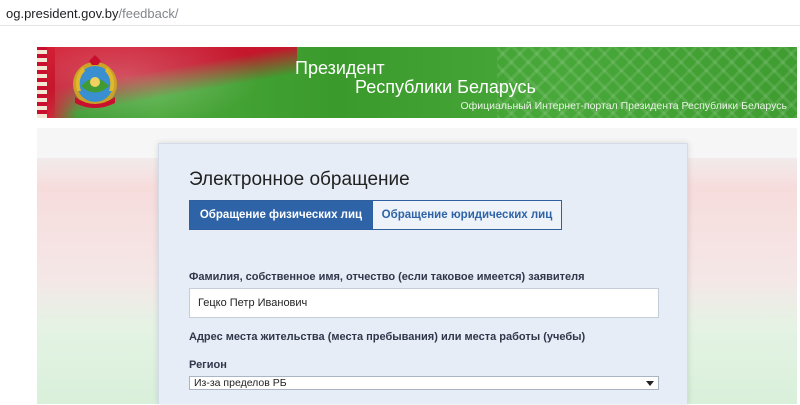  I want to click on tab-legal-entities: Обращение юридических лиц, so click(466, 215).